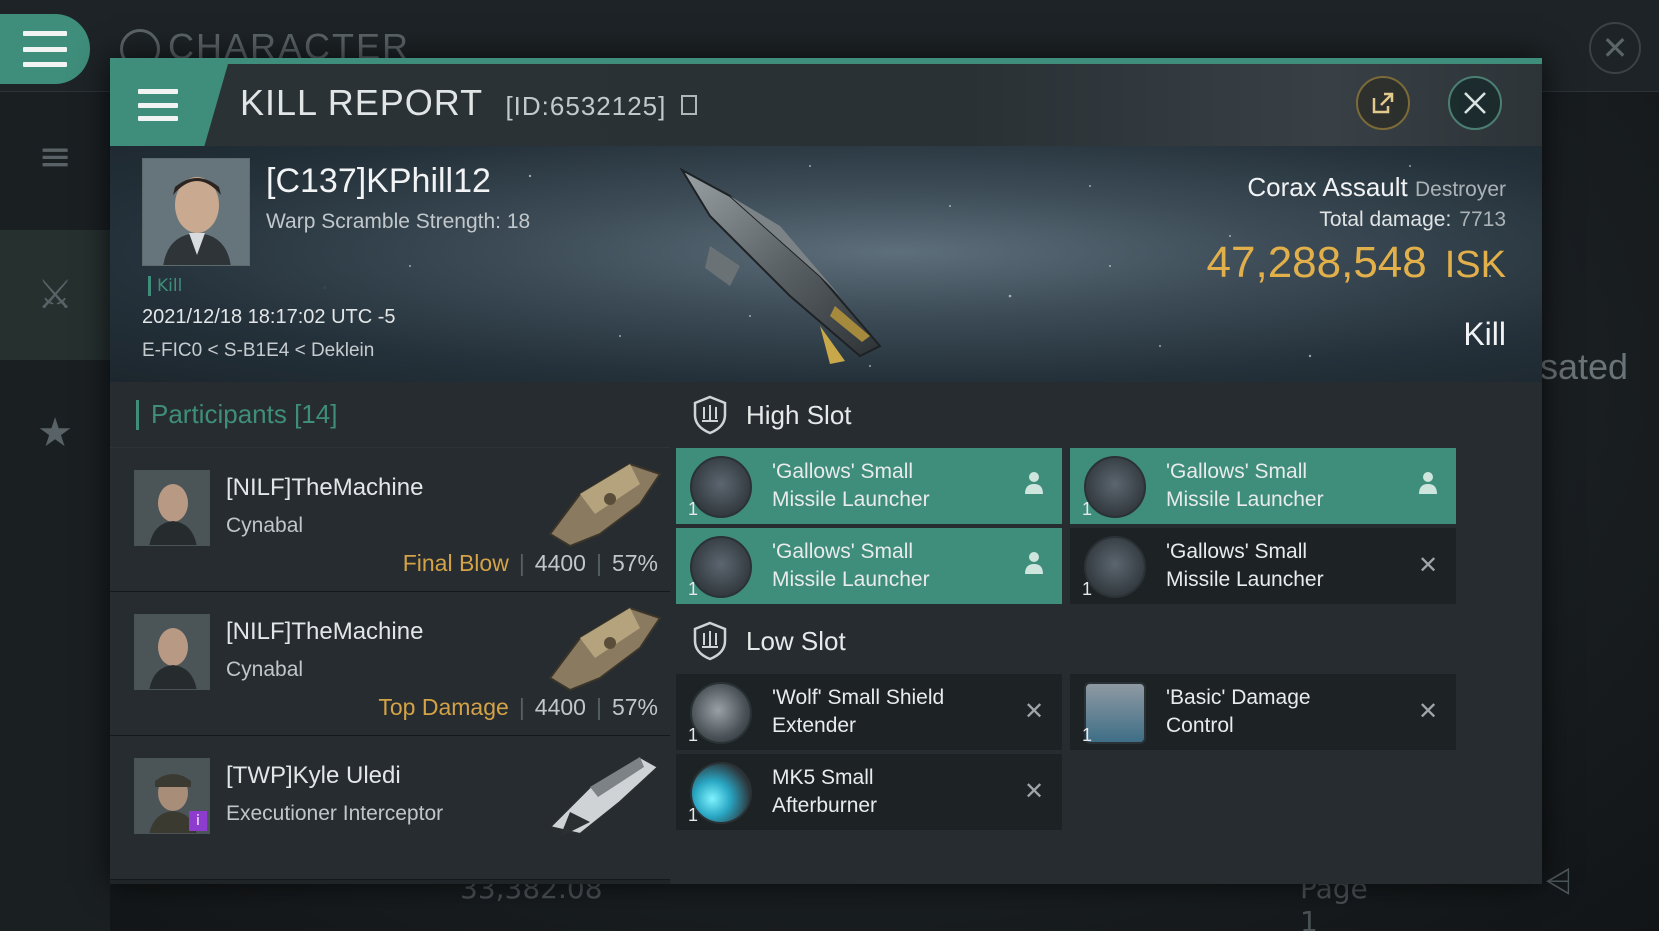  What do you see at coordinates (196, 212) in the screenshot?
I see `victim-avatar` at bounding box center [196, 212].